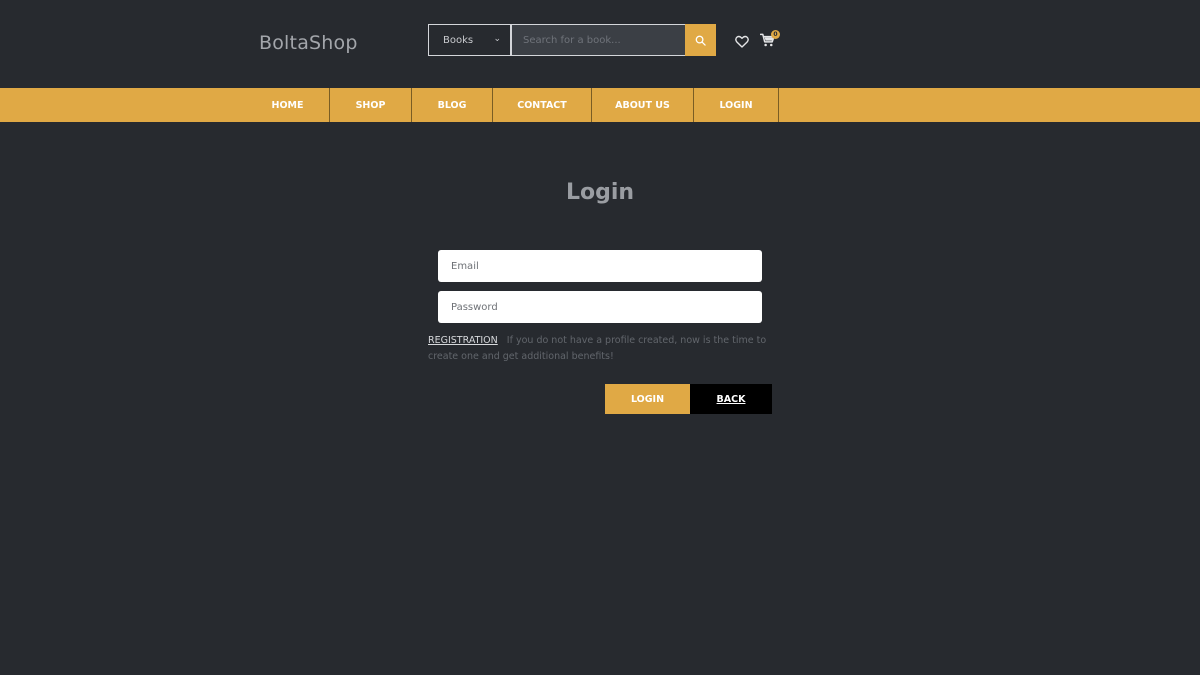 The image size is (1200, 675). I want to click on search-button, so click(700, 40).